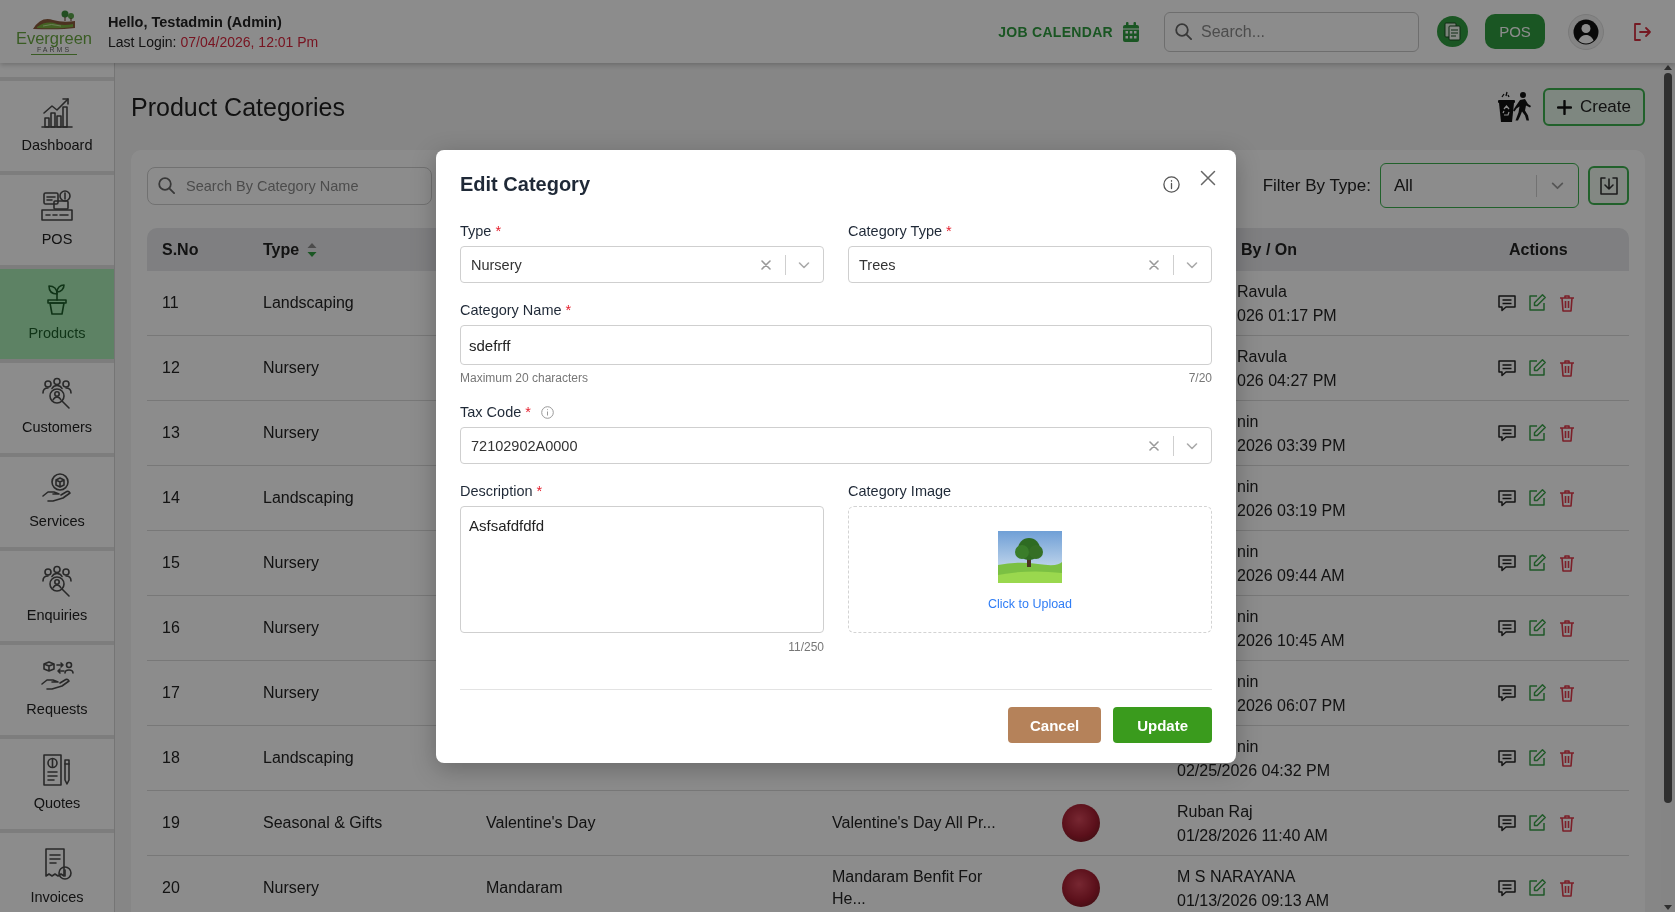 The width and height of the screenshot is (1675, 912). Describe the element at coordinates (171, 628) in the screenshot. I see `table-cell-text: 16` at that location.